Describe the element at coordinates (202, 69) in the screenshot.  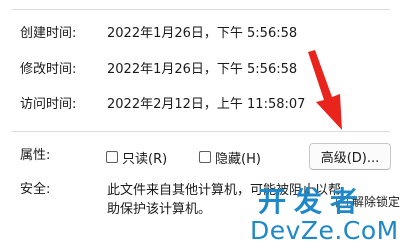
I see `modified-time-value: 2022年1月26日，下午 5:56:58` at that location.